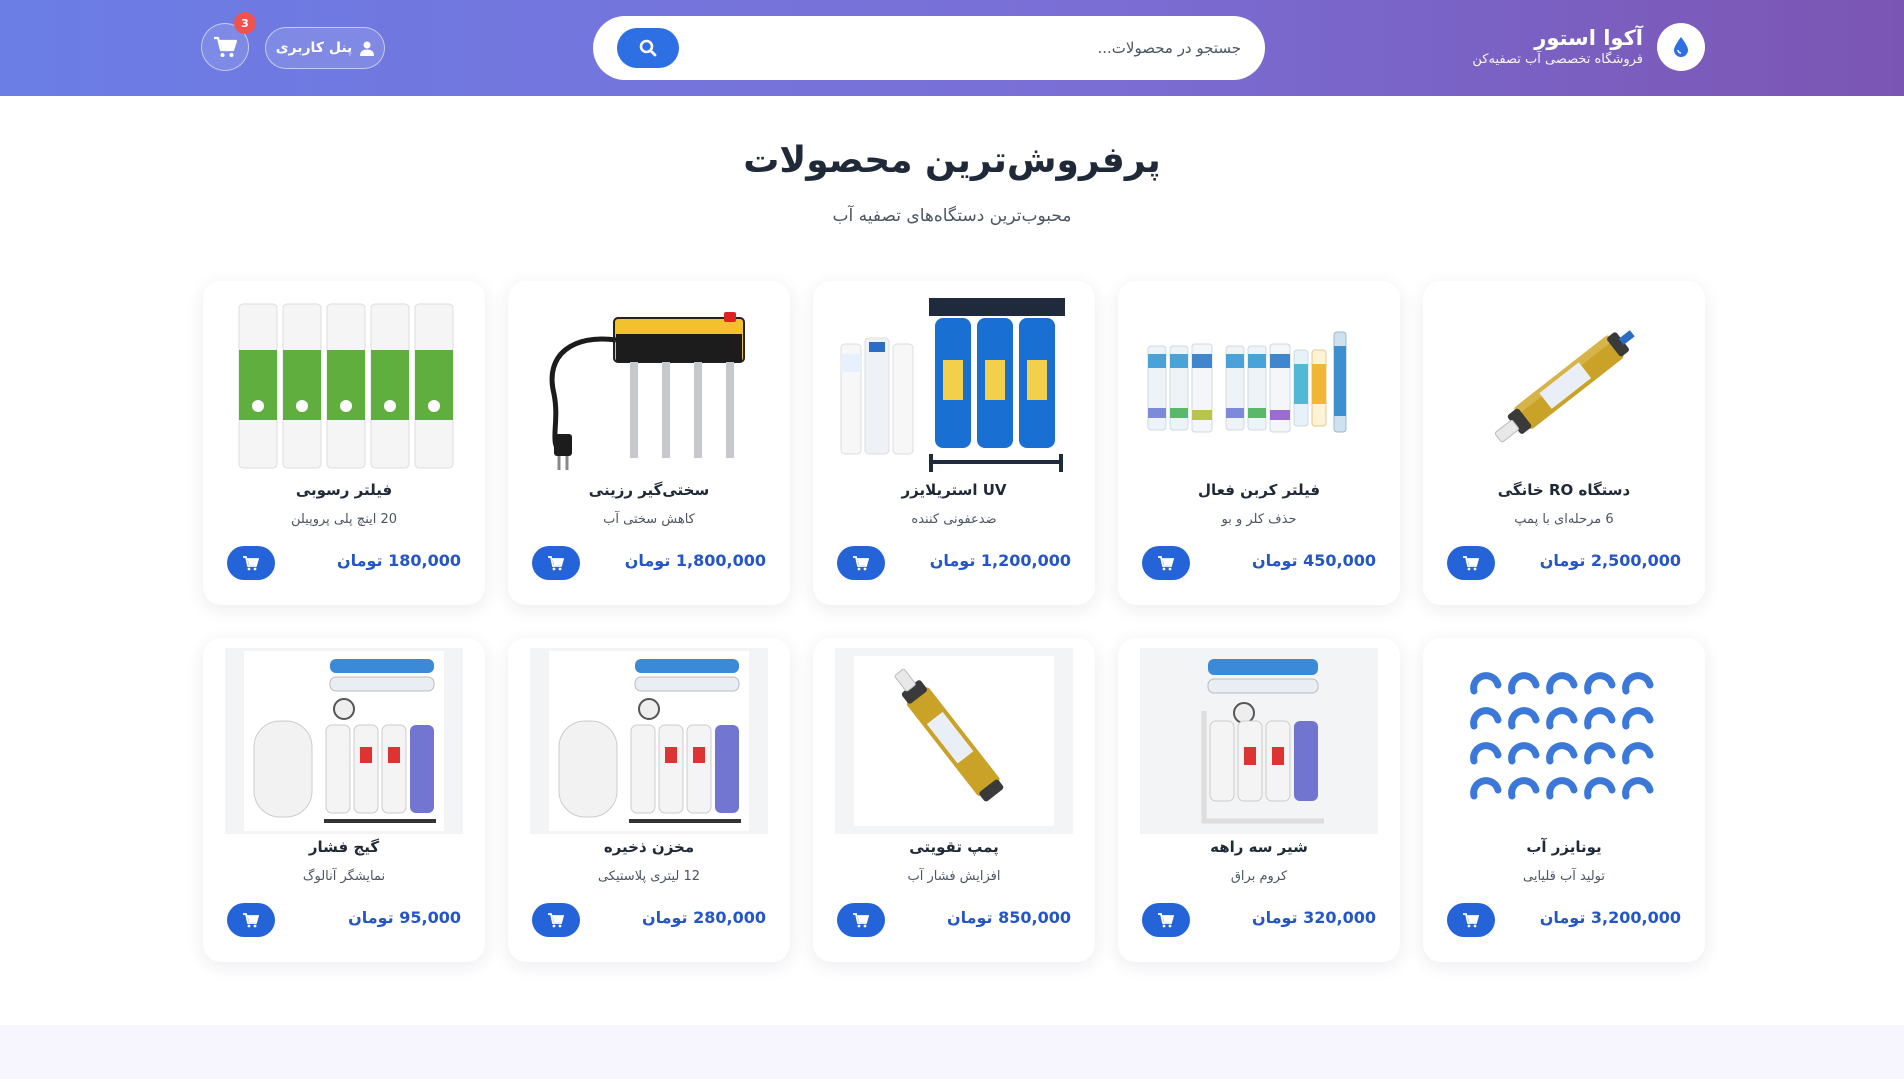 The height and width of the screenshot is (1079, 1904). Describe the element at coordinates (344, 876) in the screenshot. I see `product-description: نمایشگر آنالوگ` at that location.